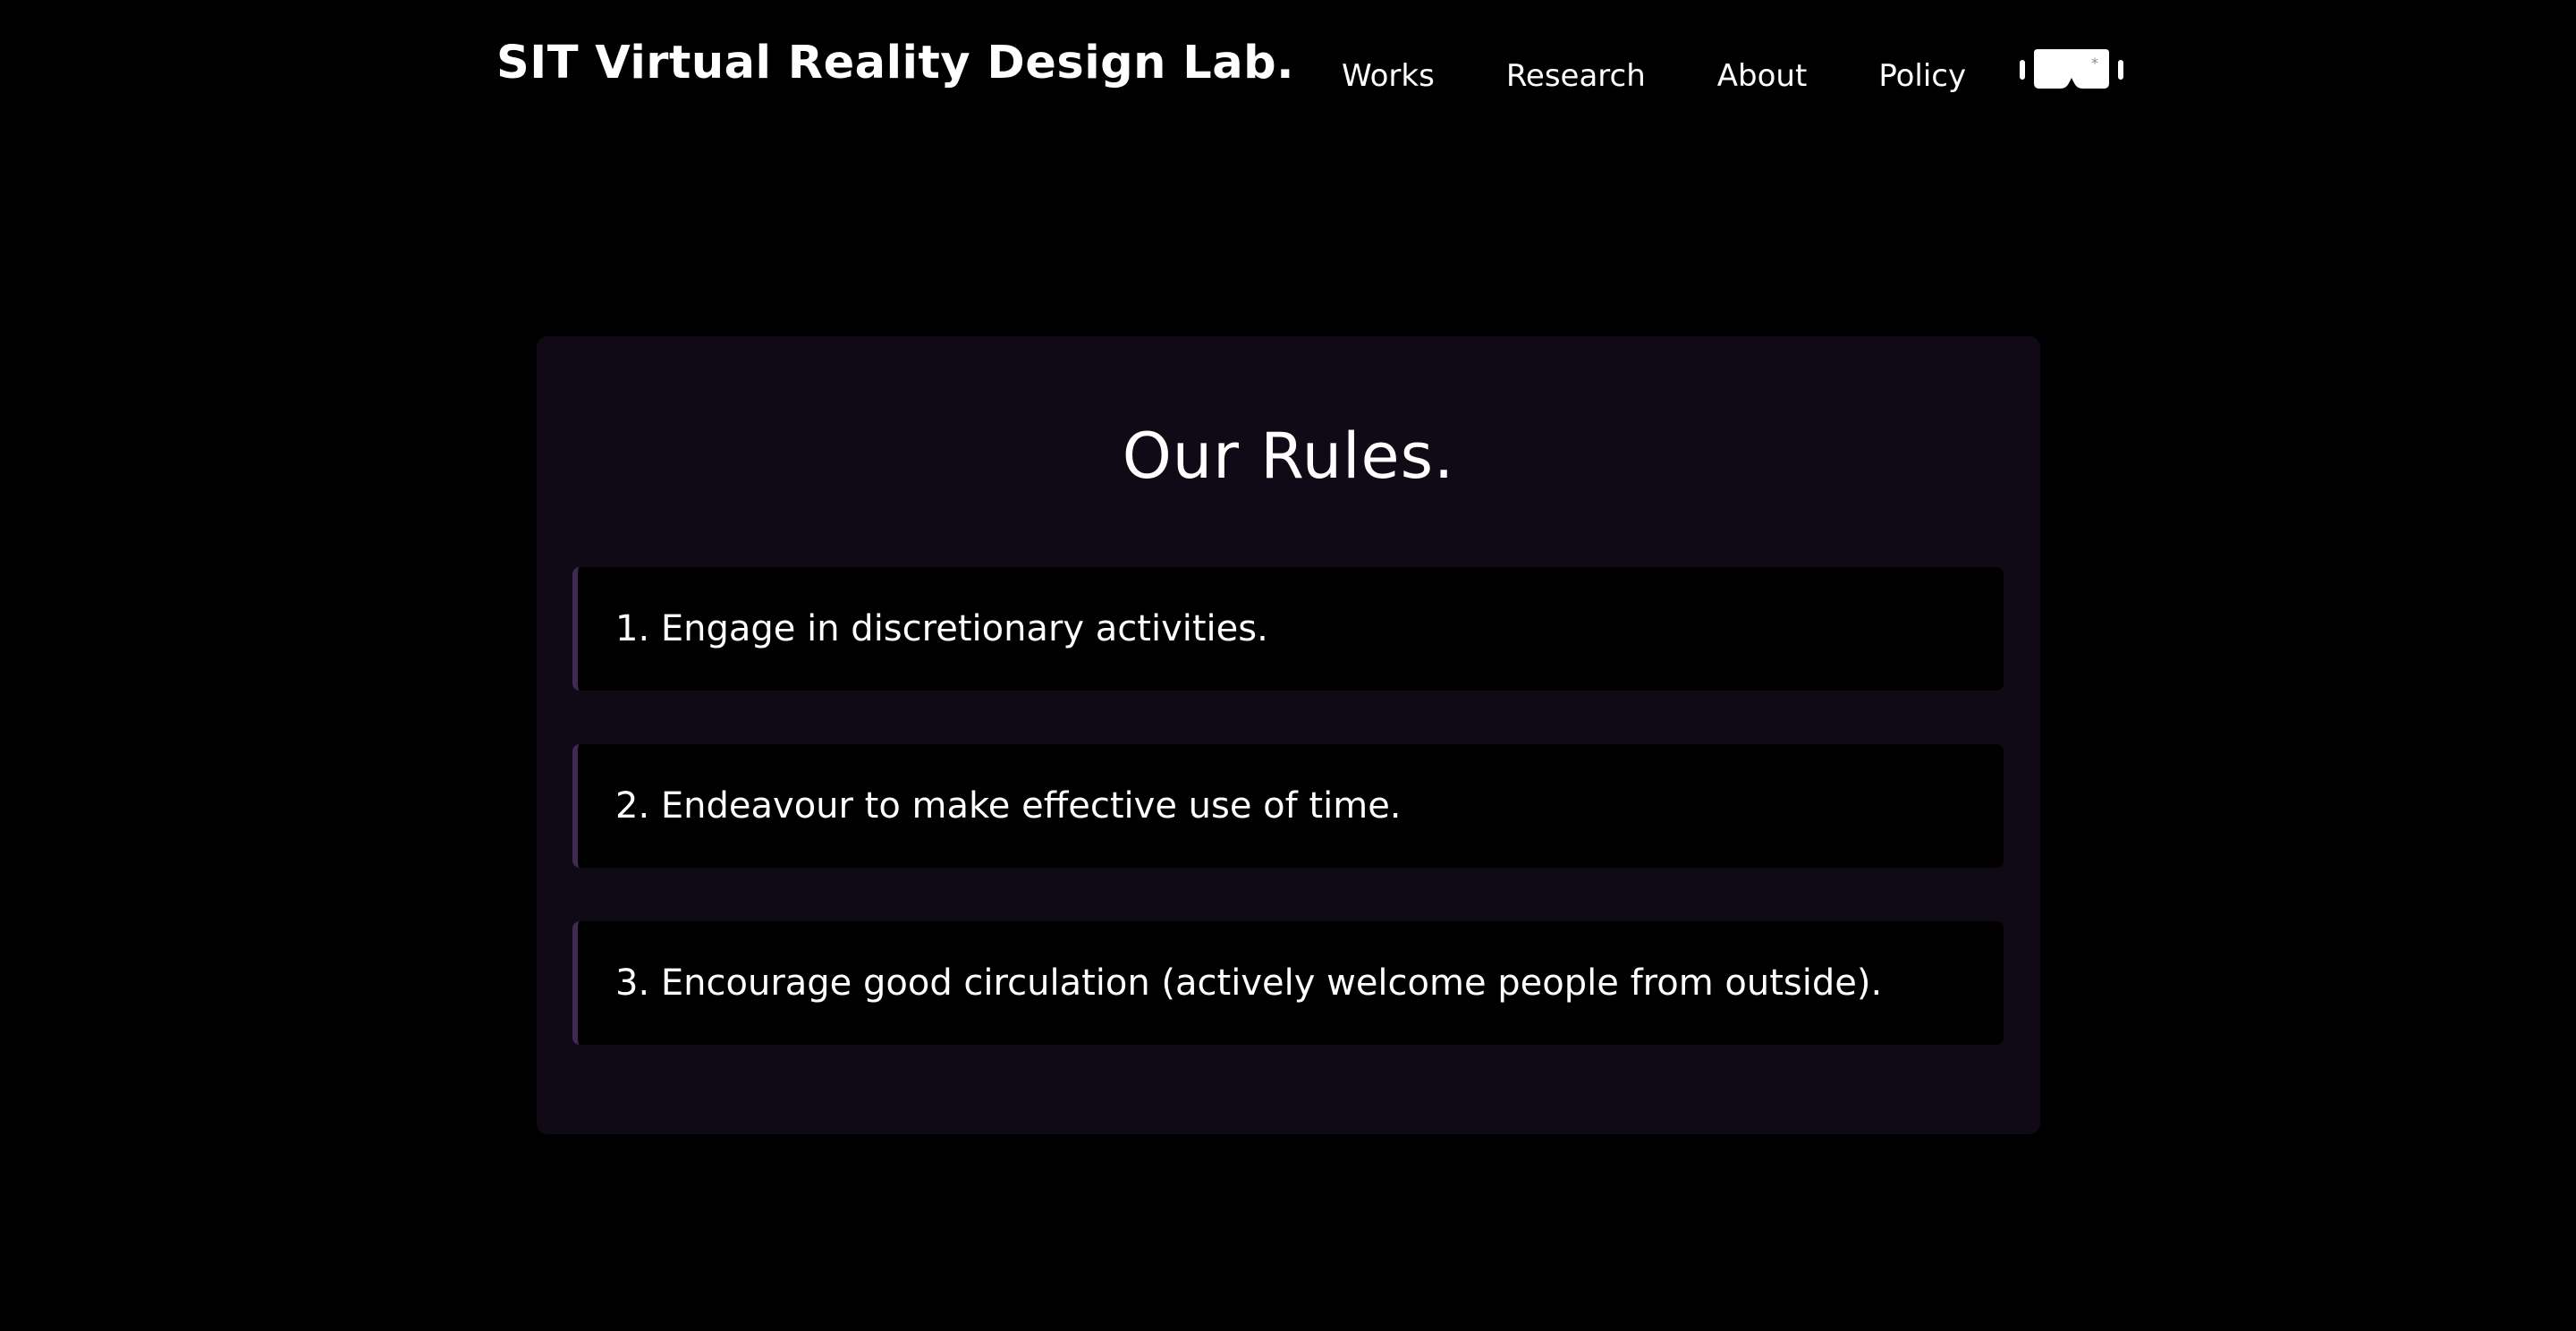 This screenshot has height=1331, width=2576. Describe the element at coordinates (1922, 77) in the screenshot. I see `nav-link-policy: Policy` at that location.